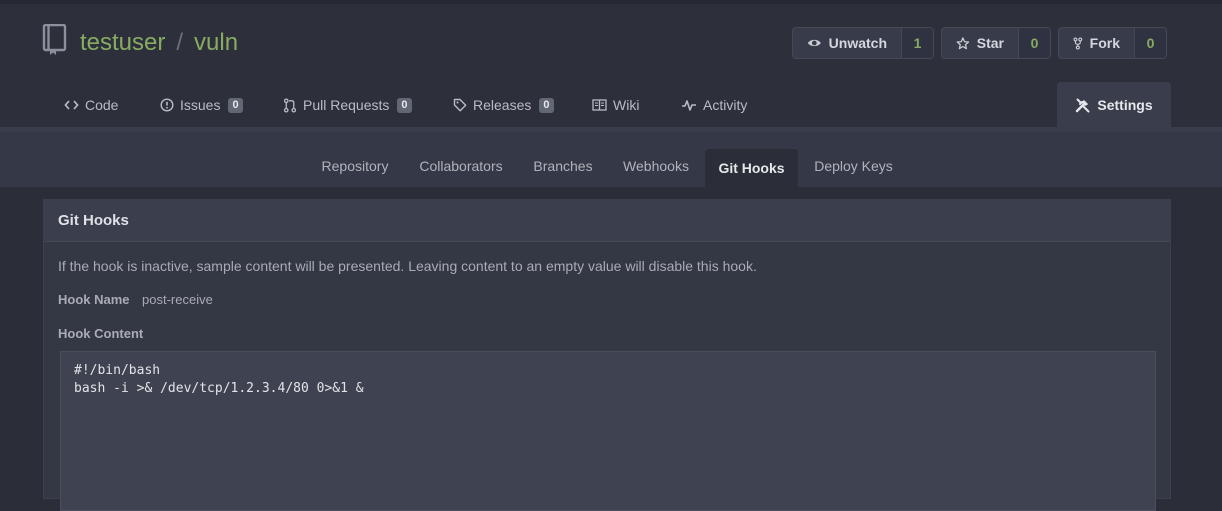 The image size is (1222, 511). Describe the element at coordinates (607, 221) in the screenshot. I see `panel-title: Git Hooks` at that location.